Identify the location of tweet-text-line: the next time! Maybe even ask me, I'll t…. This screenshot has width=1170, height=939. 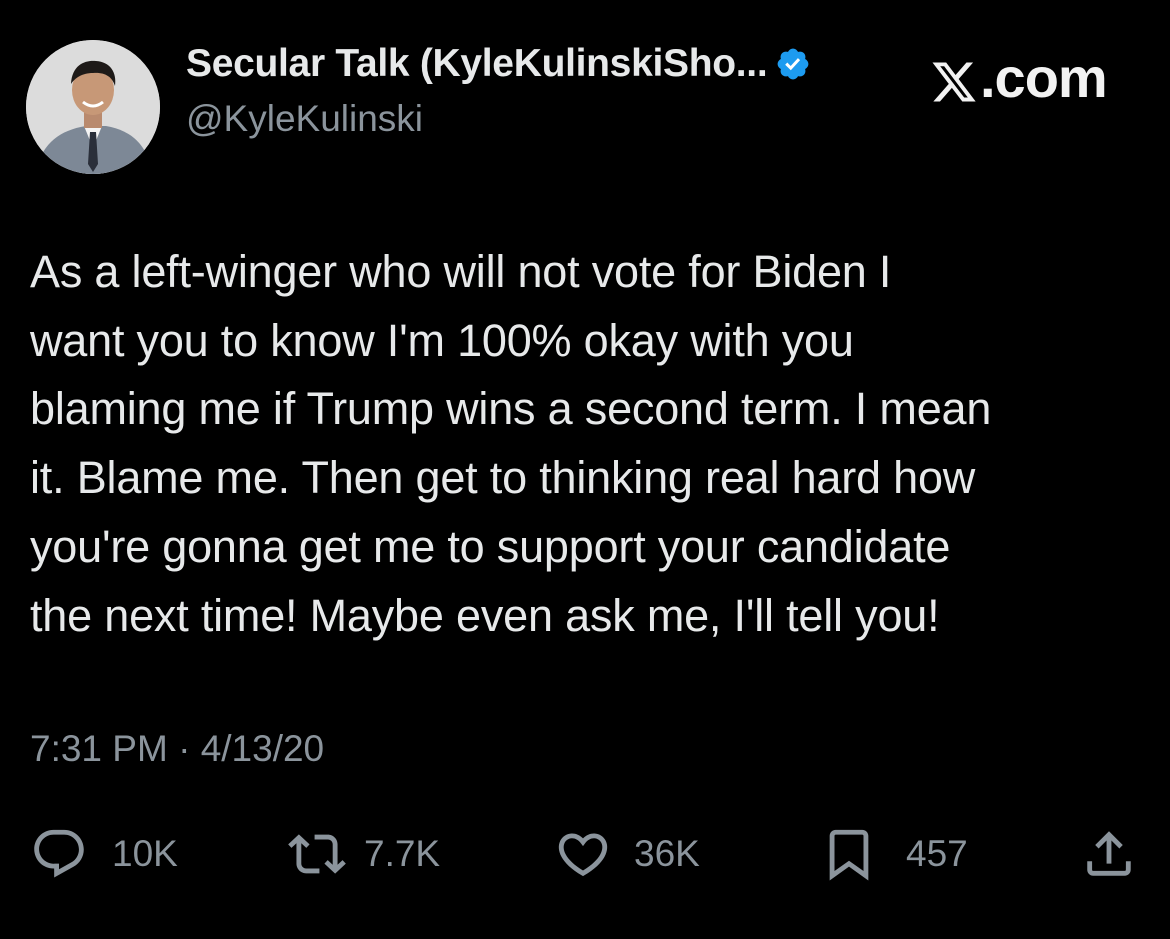
(485, 615).